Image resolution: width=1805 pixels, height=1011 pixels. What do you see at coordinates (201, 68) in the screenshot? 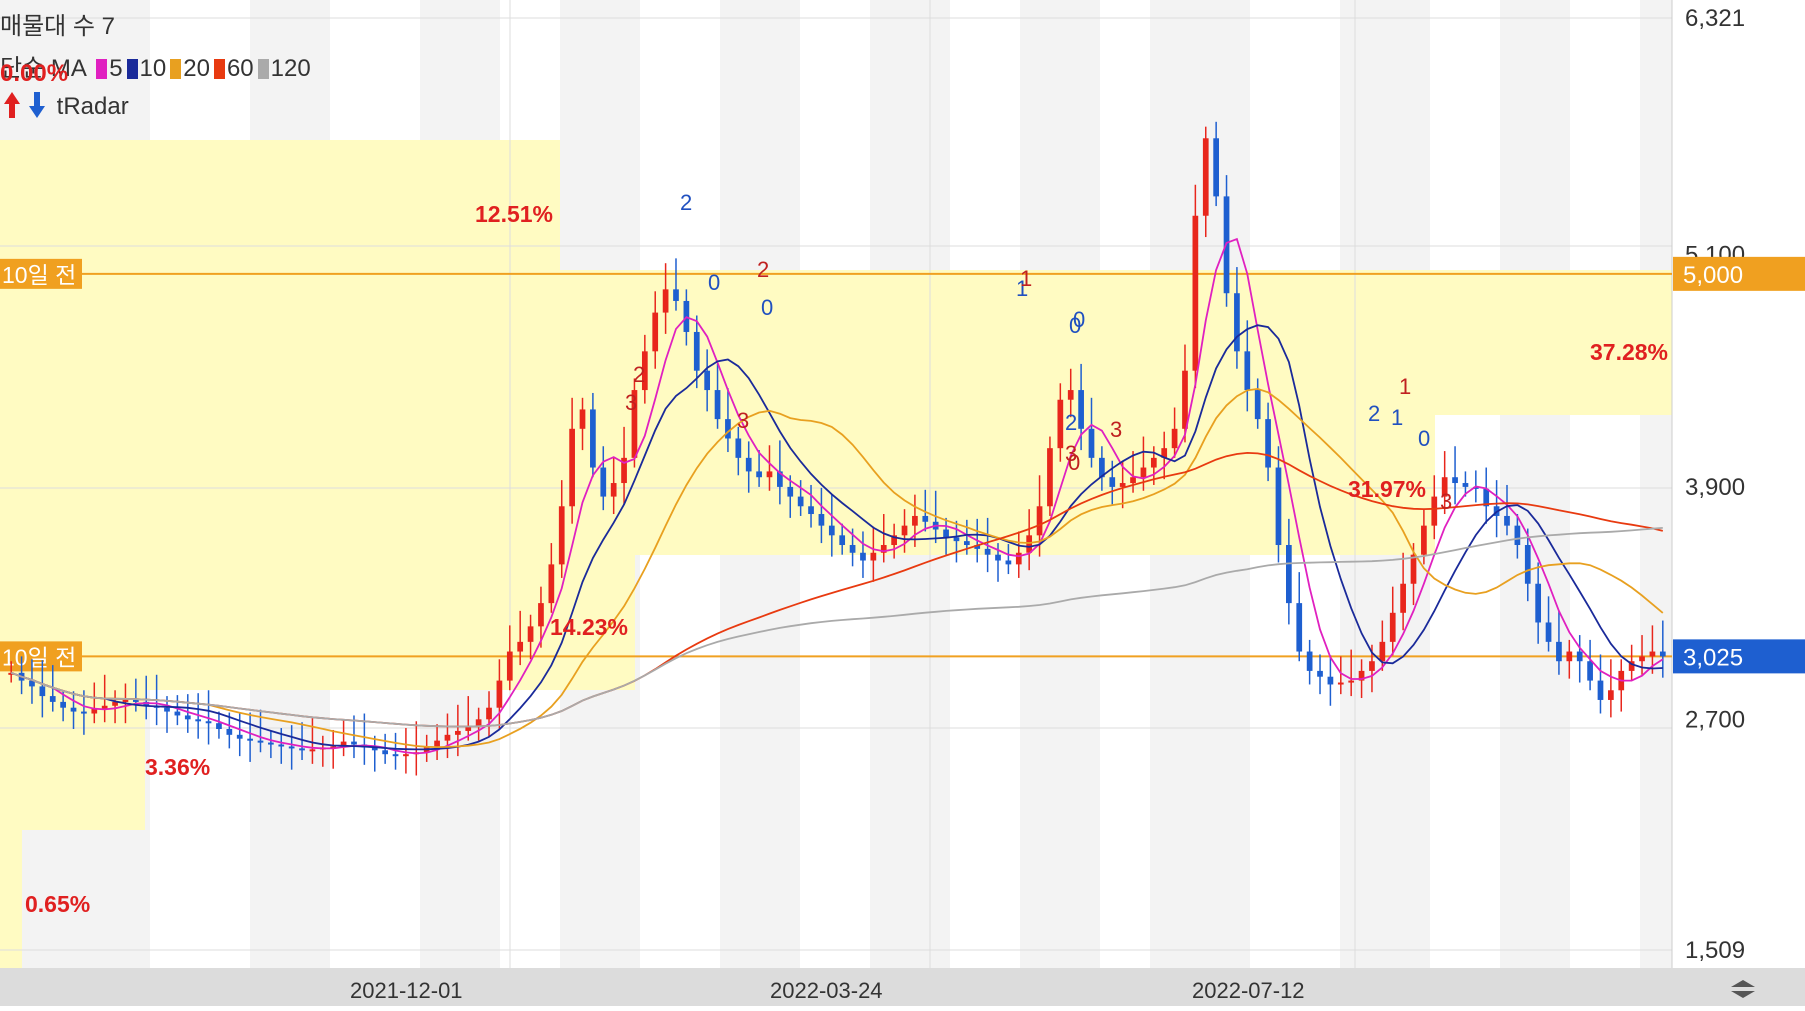
I see `ma-items: 5 10 20 60 120` at bounding box center [201, 68].